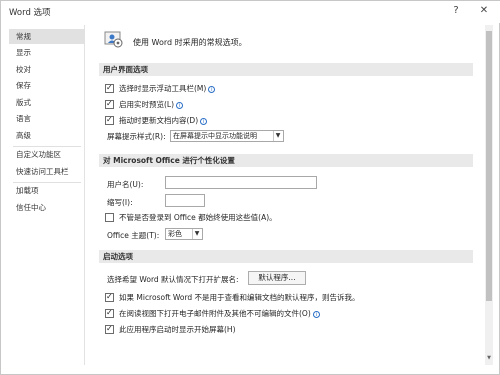  Describe the element at coordinates (125, 184) in the screenshot. I see `username-label: 用户名(U):` at that location.